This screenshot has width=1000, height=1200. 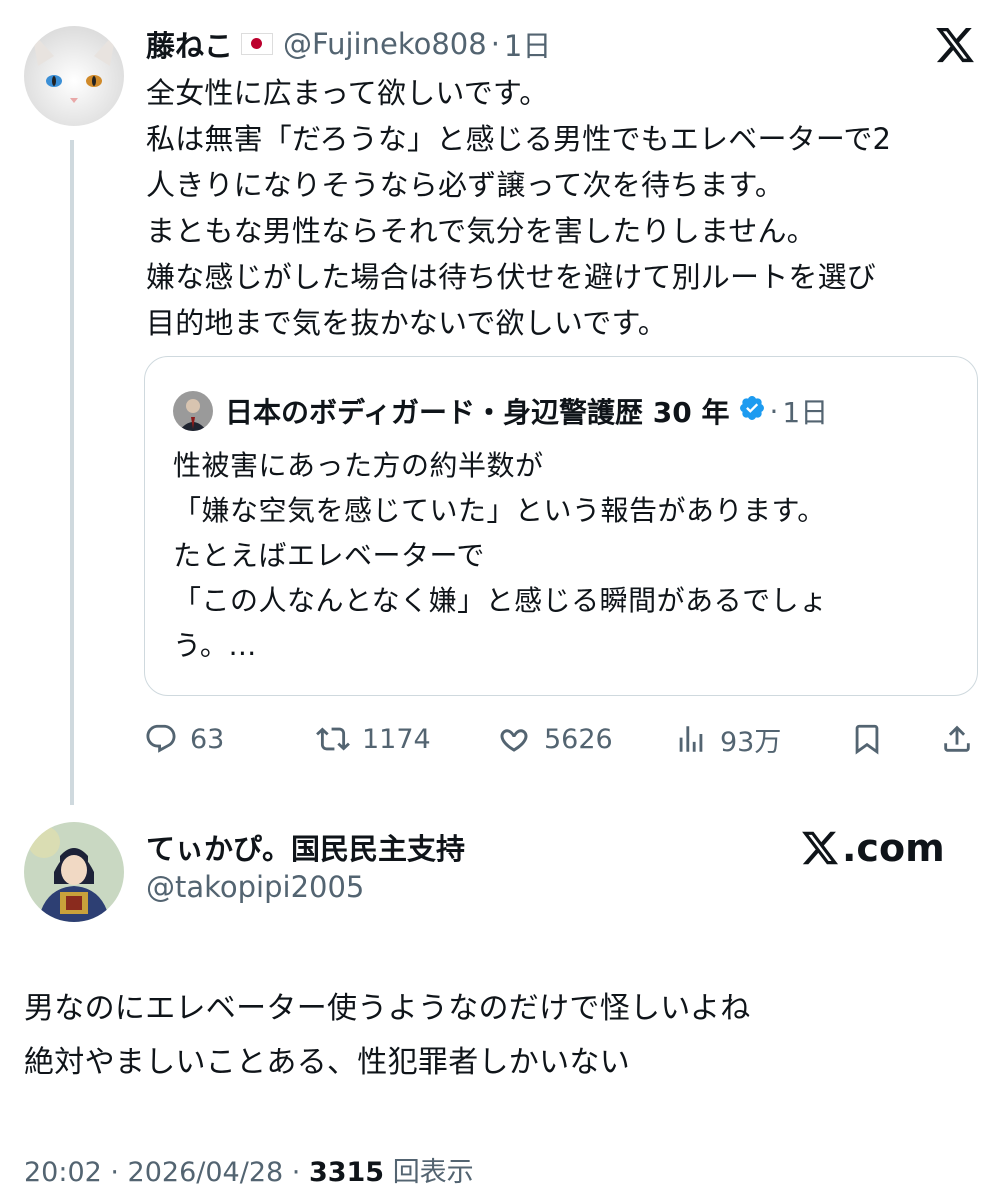 What do you see at coordinates (385, 44) in the screenshot?
I see `handle: @Fujineko808` at bounding box center [385, 44].